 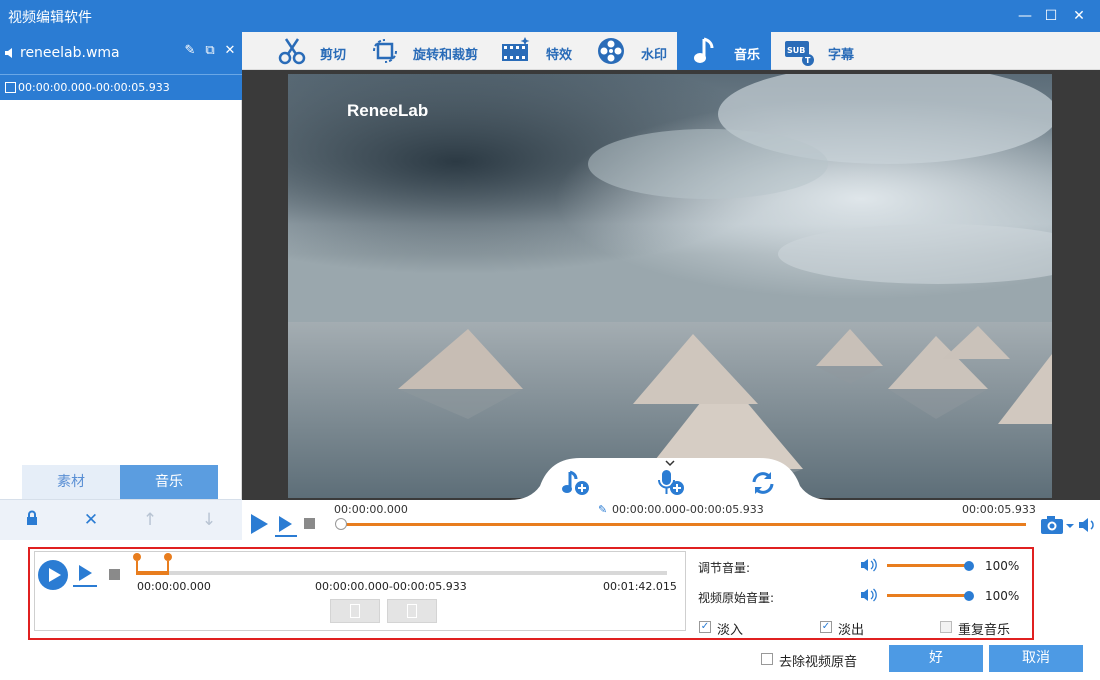 I want to click on ok-button: 好, so click(x=936, y=658).